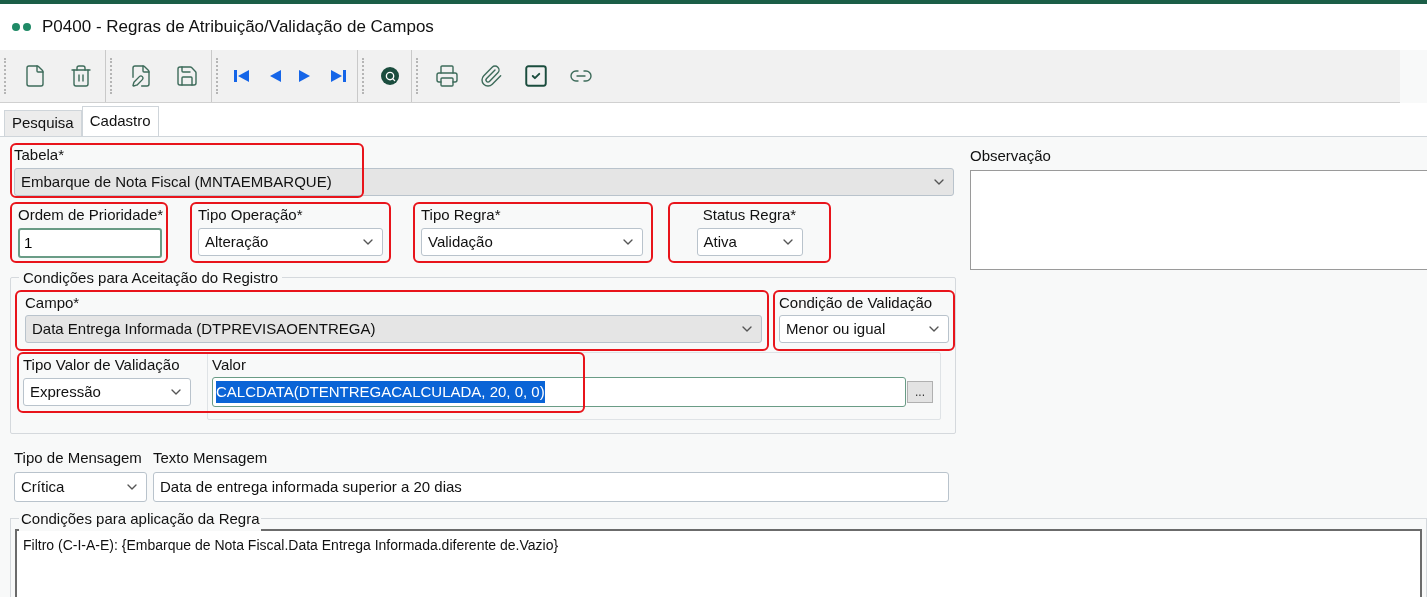 The image size is (1427, 597). Describe the element at coordinates (338, 76) in the screenshot. I see `last-record-icon` at that location.